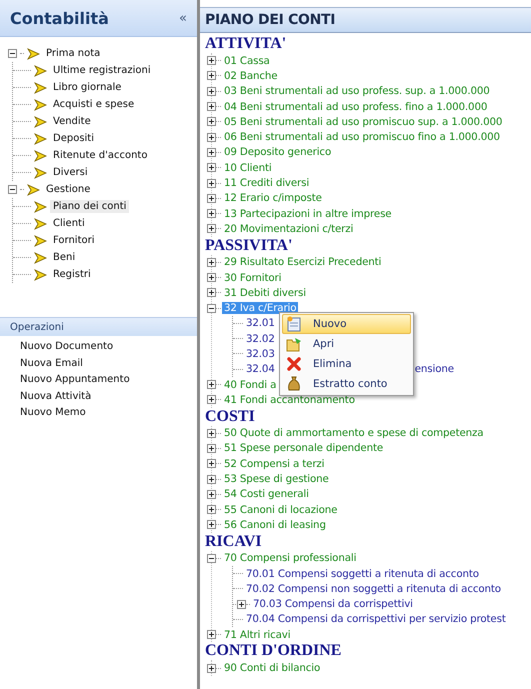 The image size is (531, 689). What do you see at coordinates (108, 380) in the screenshot?
I see `operation-link: Nuovo Appuntamento` at bounding box center [108, 380].